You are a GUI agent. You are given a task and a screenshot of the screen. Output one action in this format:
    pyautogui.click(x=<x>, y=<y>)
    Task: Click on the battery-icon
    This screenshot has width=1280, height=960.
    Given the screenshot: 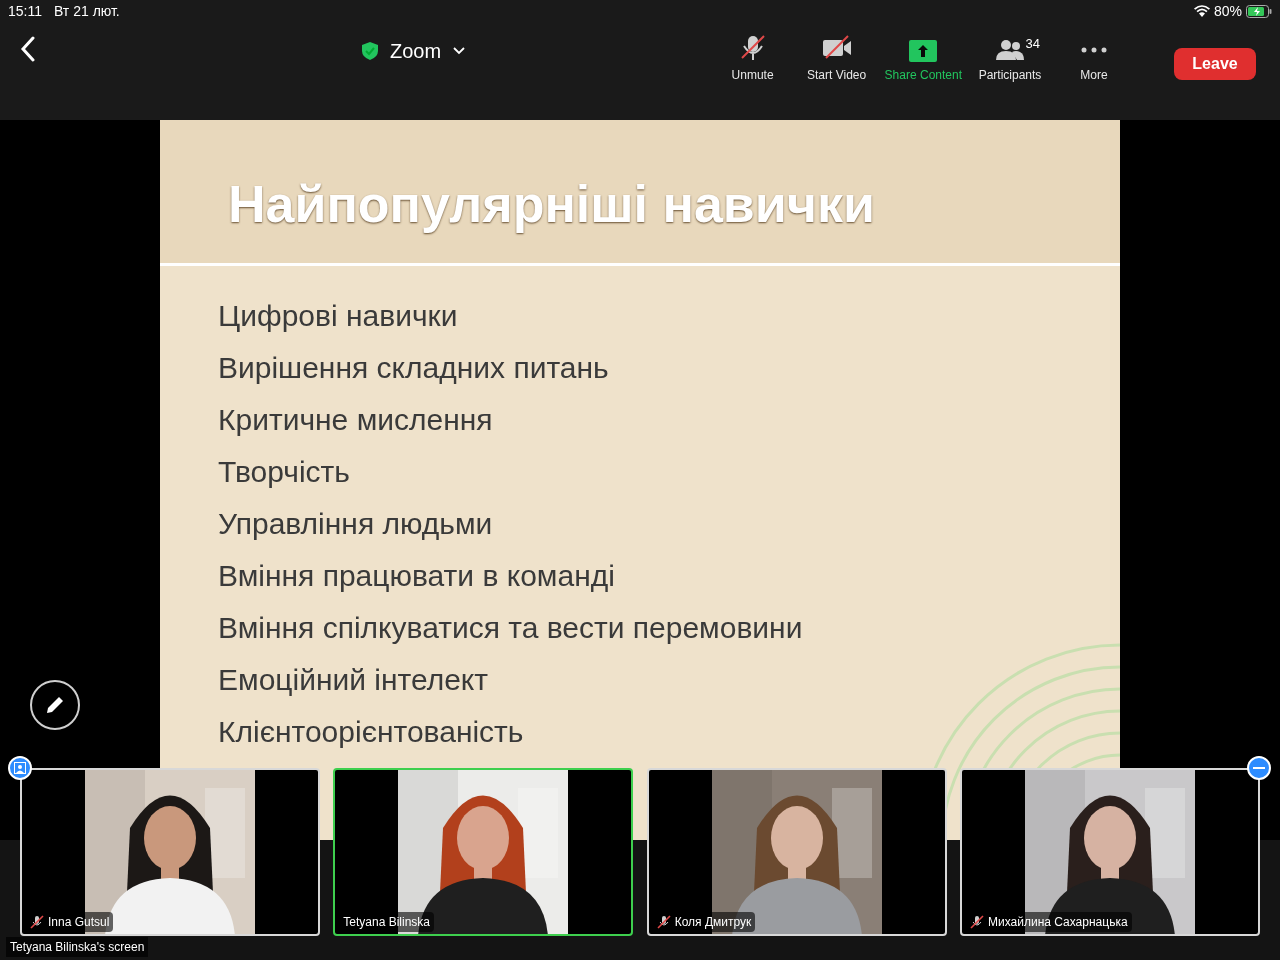 What is the action you would take?
    pyautogui.click(x=1259, y=11)
    